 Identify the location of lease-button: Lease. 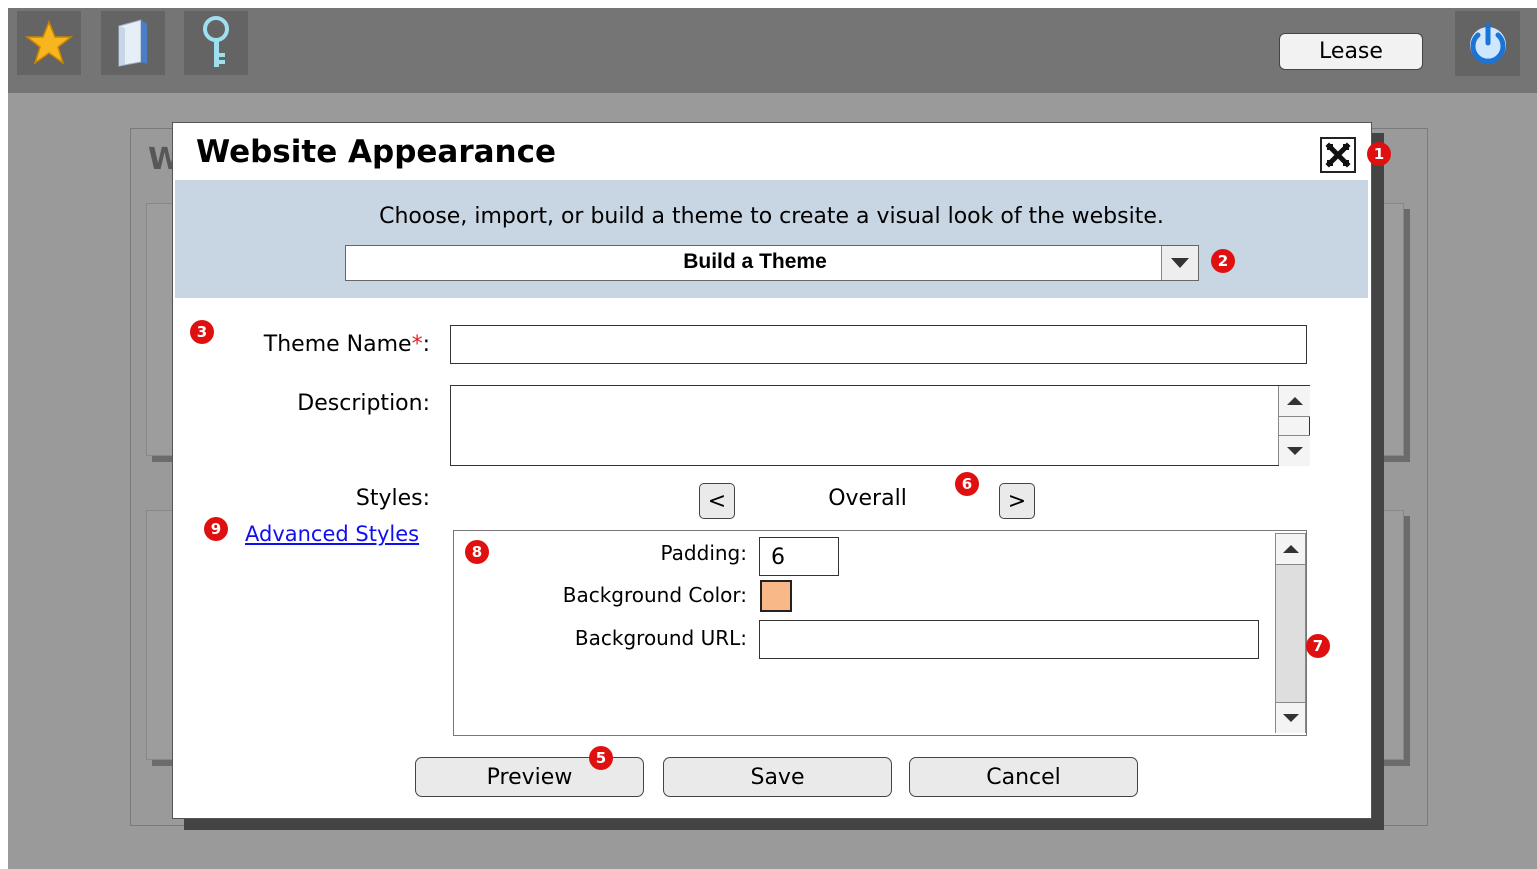
(1351, 51).